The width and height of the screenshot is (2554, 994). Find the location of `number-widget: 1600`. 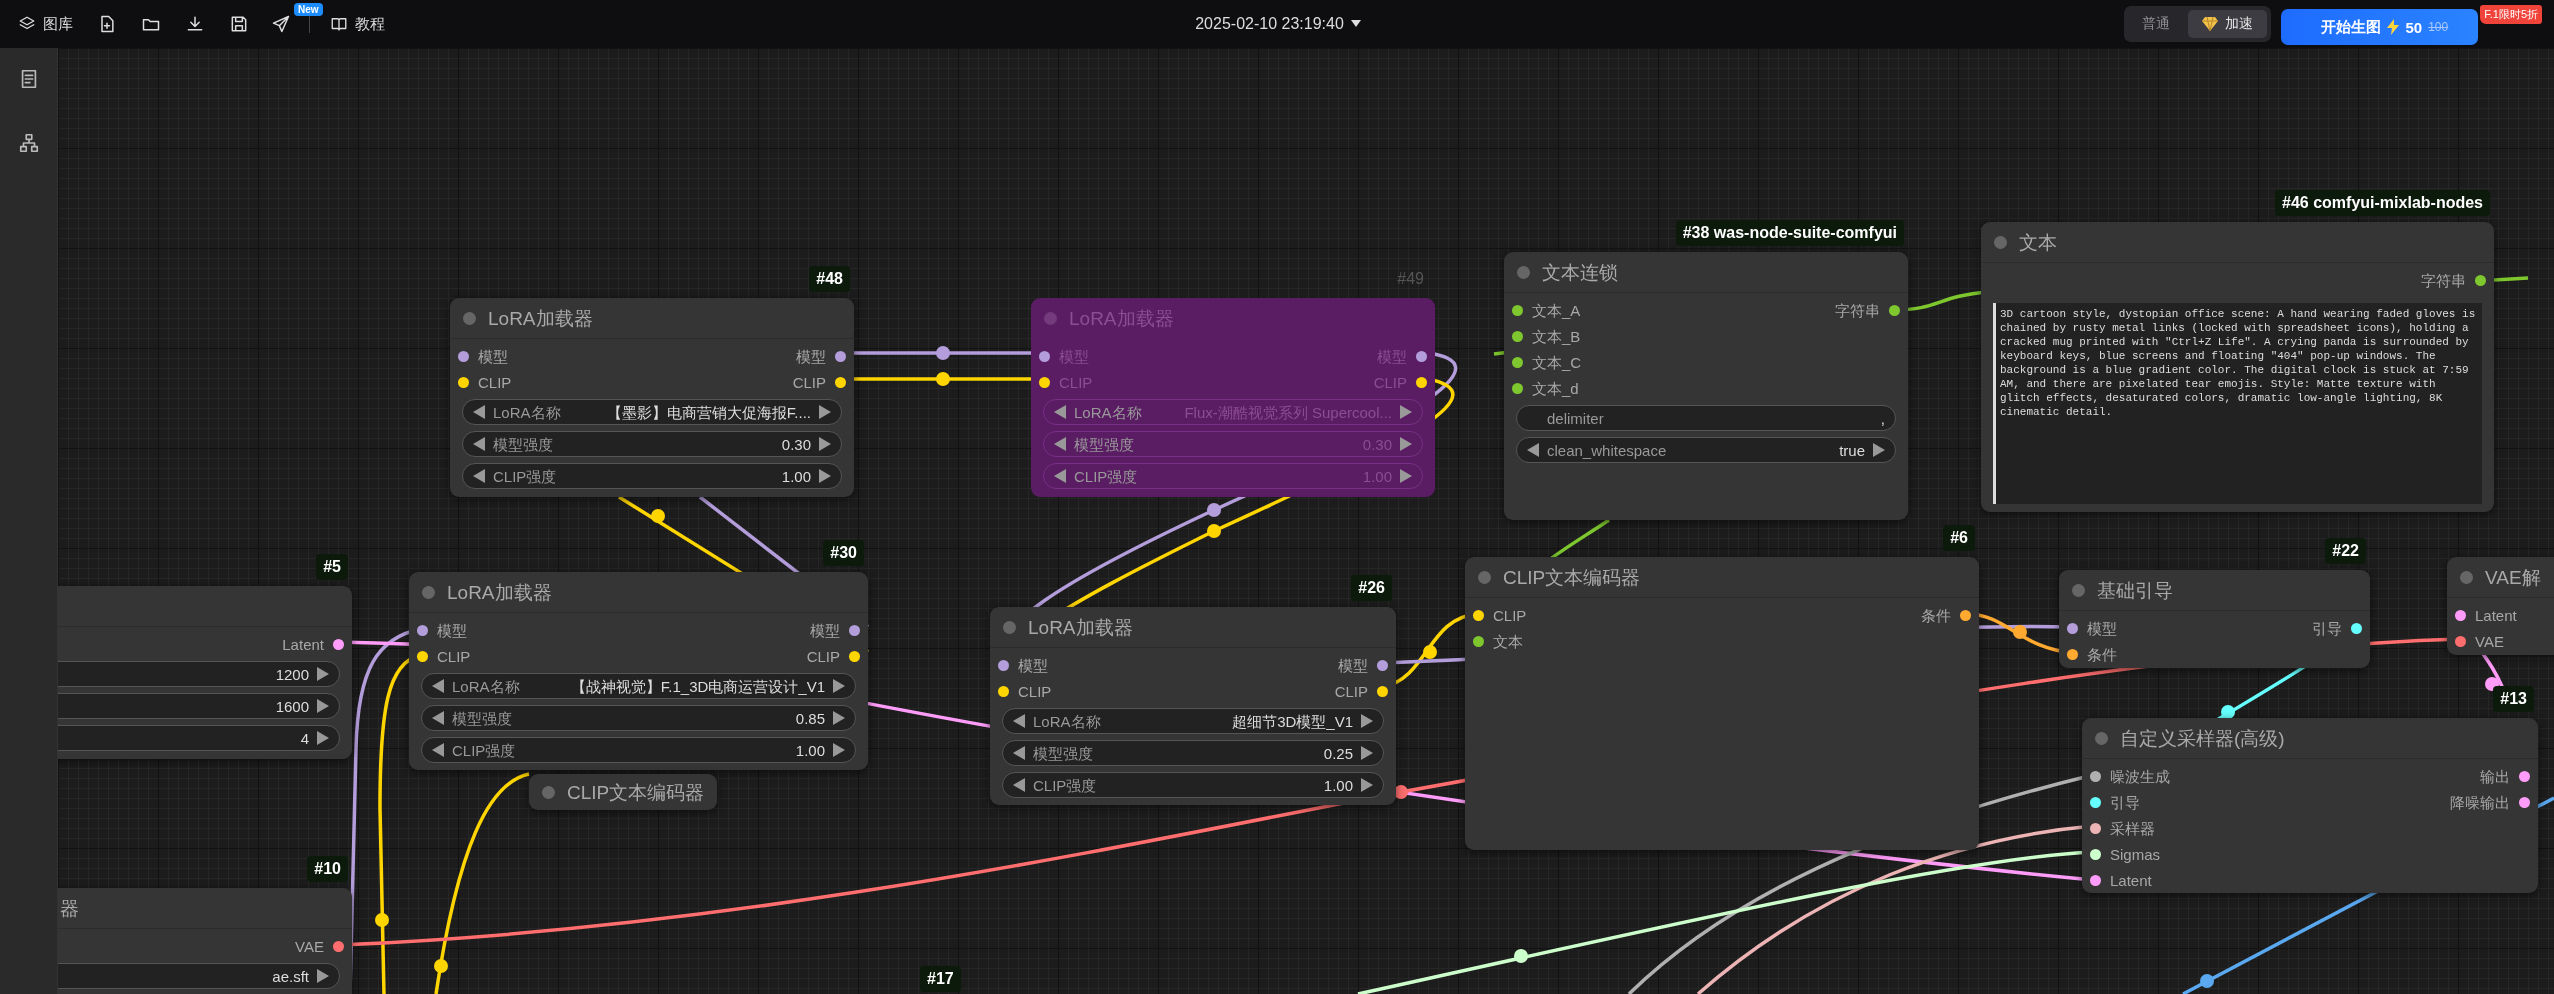

number-widget: 1600 is located at coordinates (199, 706).